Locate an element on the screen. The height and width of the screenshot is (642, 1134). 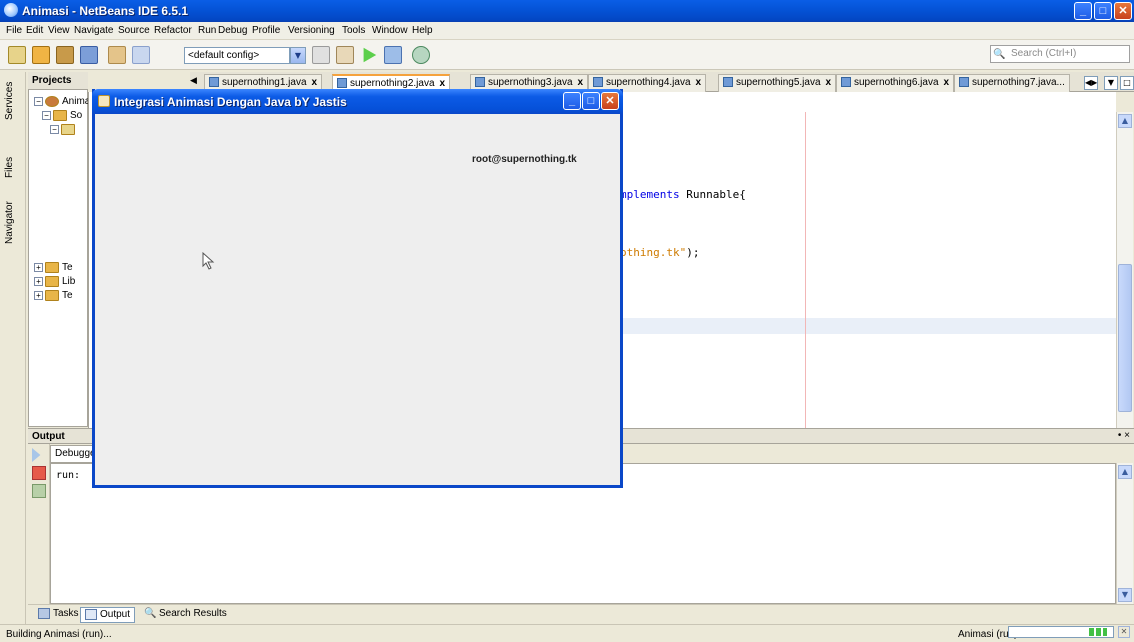
close-output-icon: • × is located at coordinates (1124, 435).